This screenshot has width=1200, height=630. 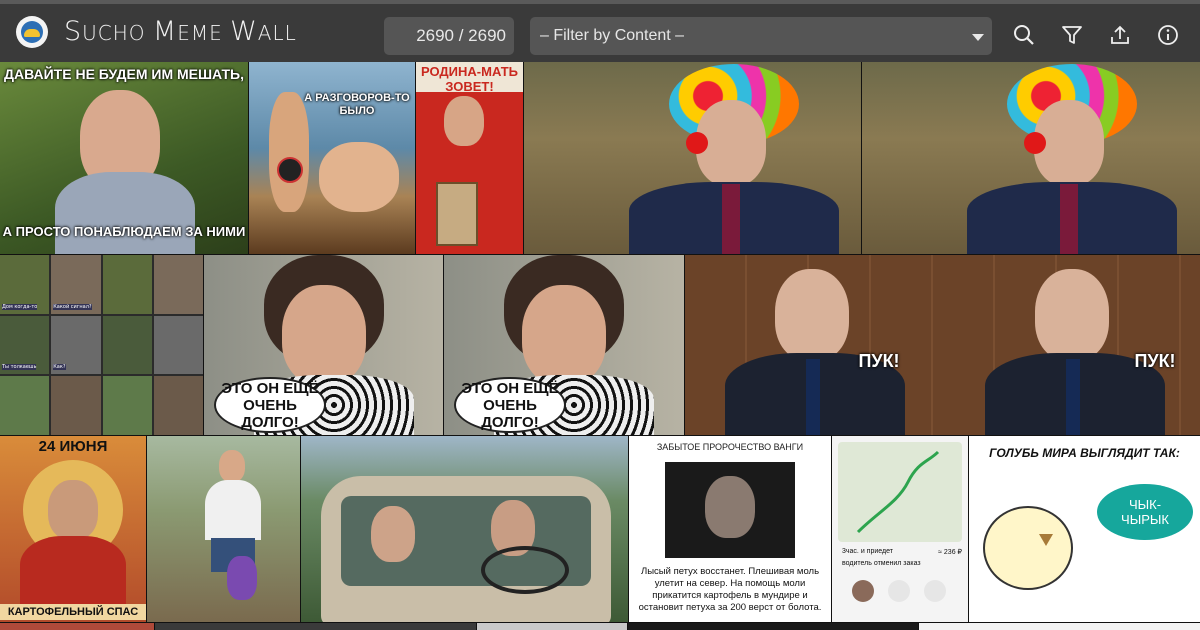 What do you see at coordinates (76, 345) in the screenshot?
I see `grid-cell: Как?` at bounding box center [76, 345].